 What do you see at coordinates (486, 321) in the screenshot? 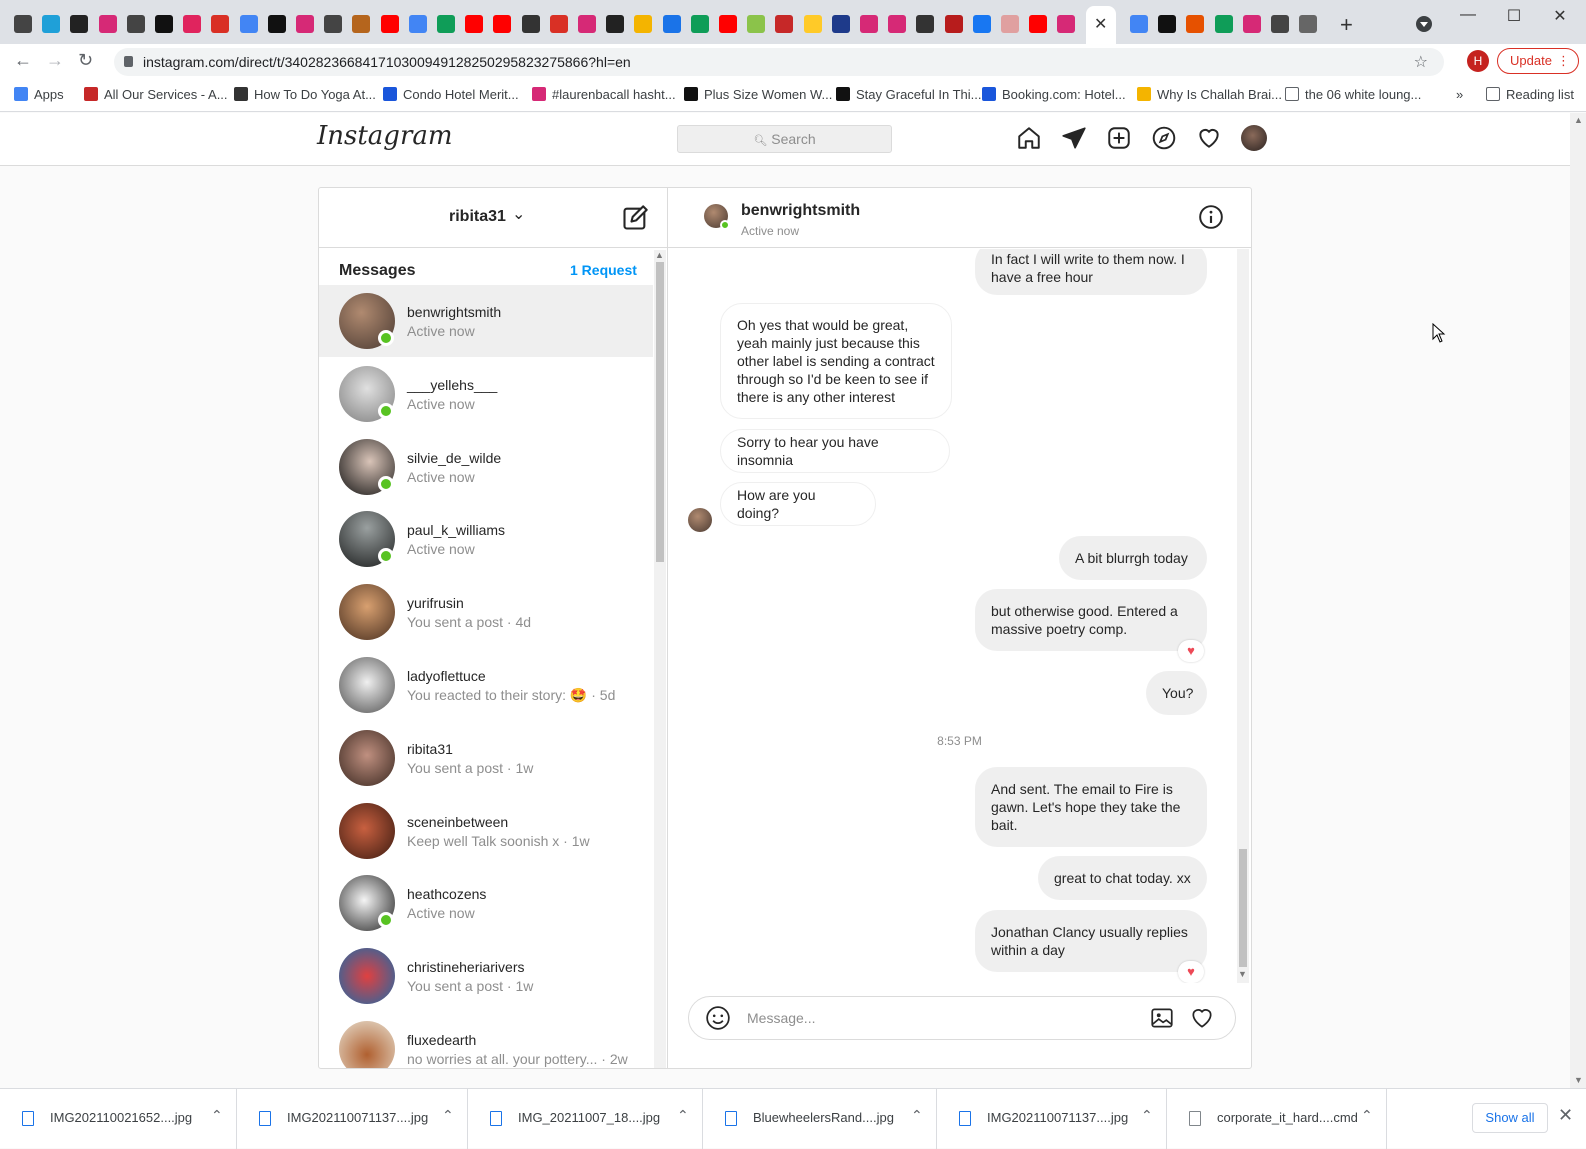
I see `conversation-item: benwrightsmith Active now` at bounding box center [486, 321].